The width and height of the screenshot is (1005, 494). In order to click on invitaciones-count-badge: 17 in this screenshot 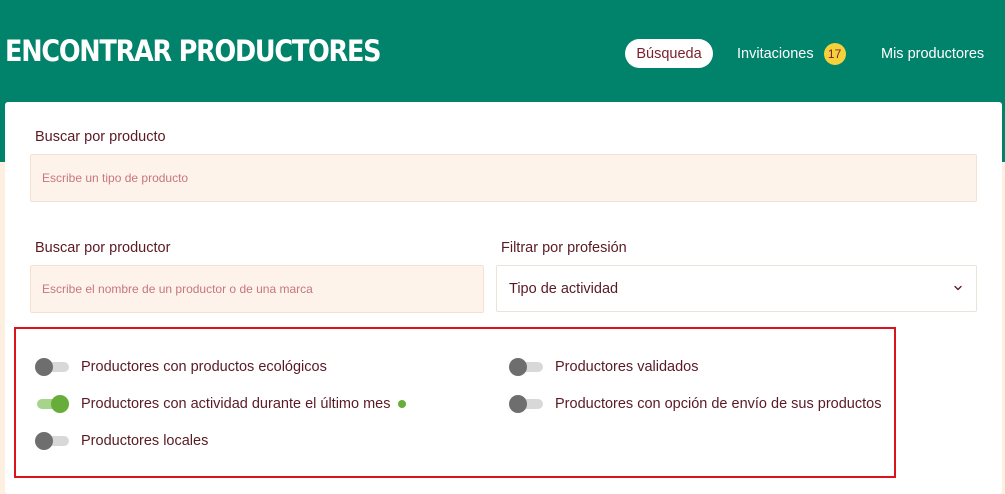, I will do `click(834, 53)`.